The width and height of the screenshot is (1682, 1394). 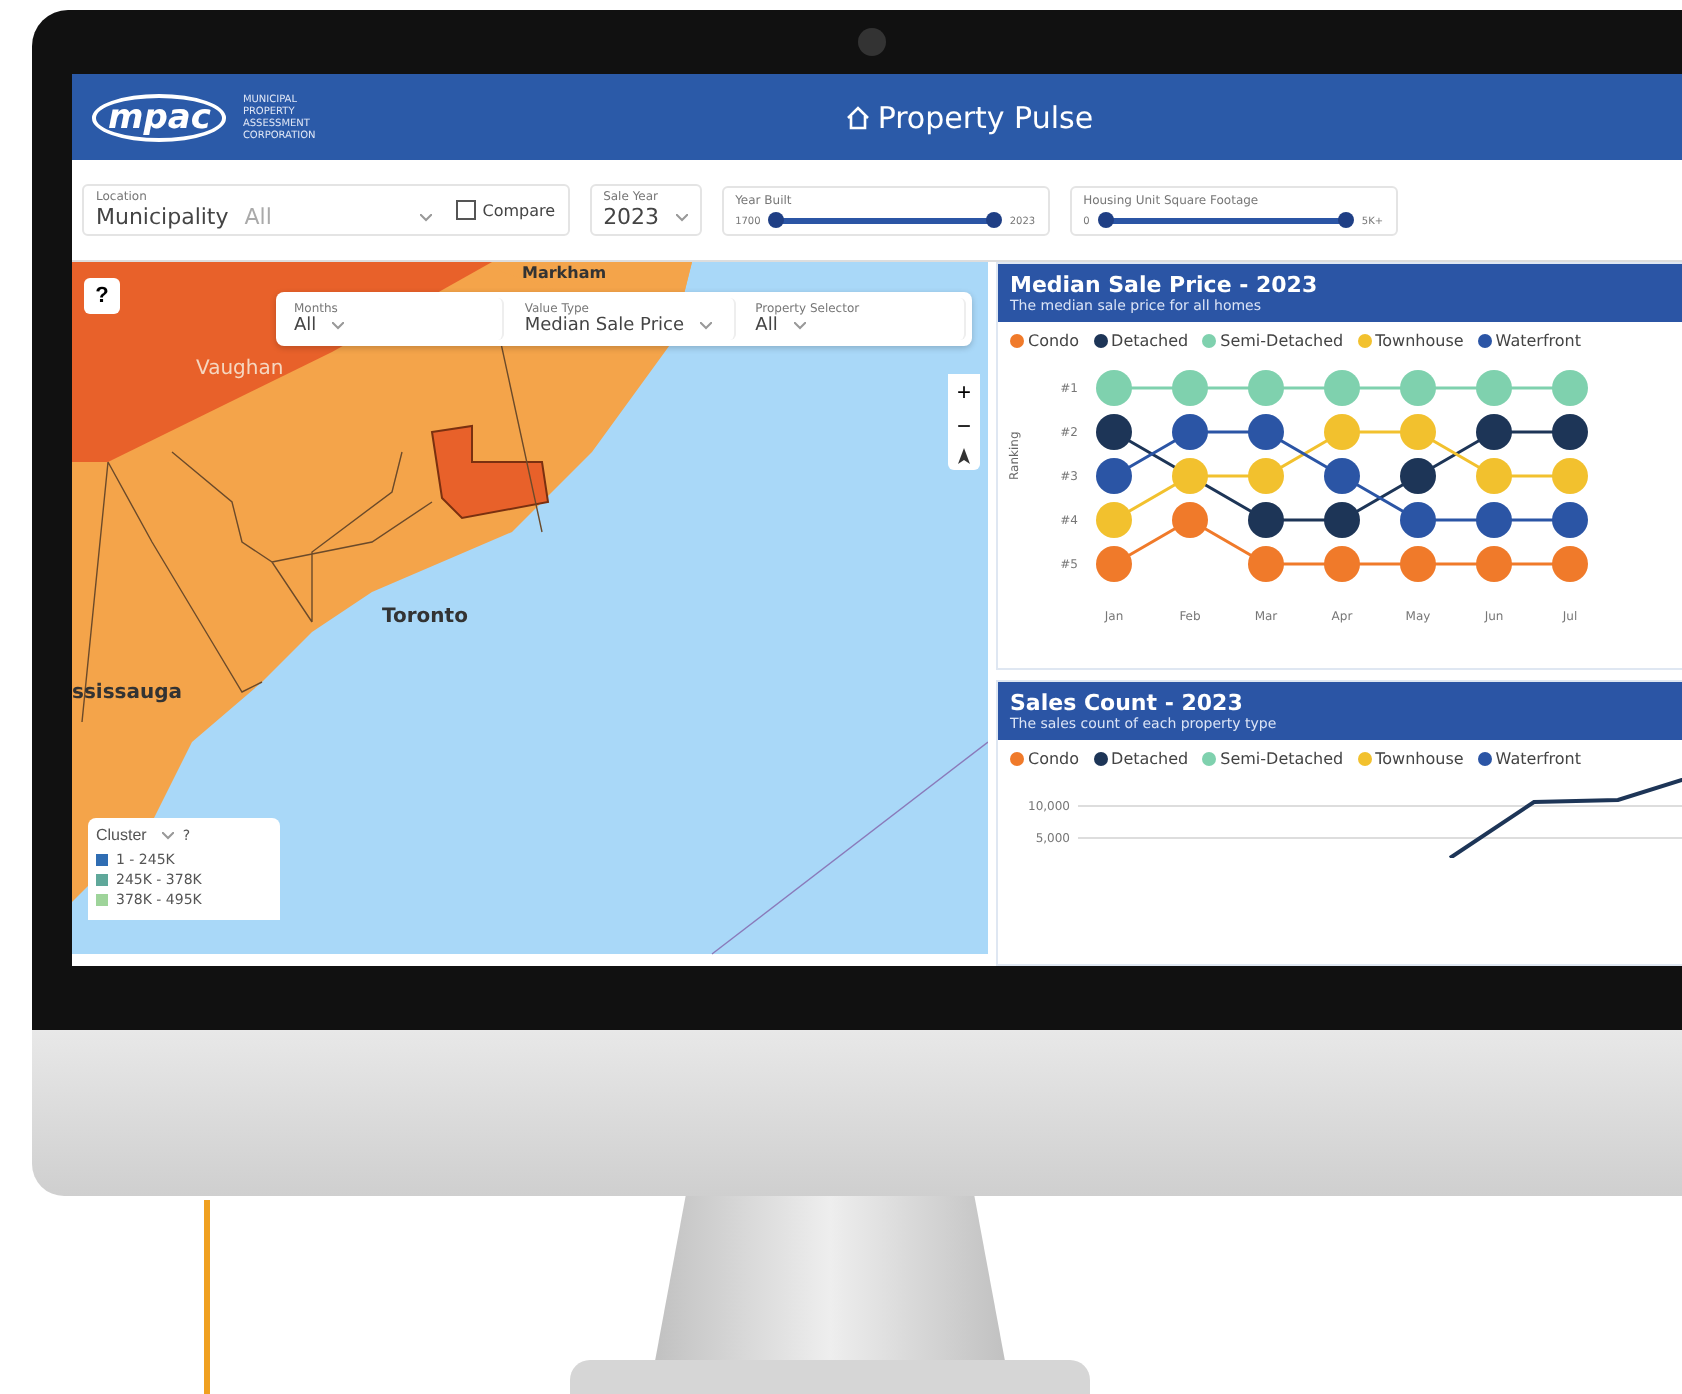 What do you see at coordinates (857, 117) in the screenshot?
I see `house-icon` at bounding box center [857, 117].